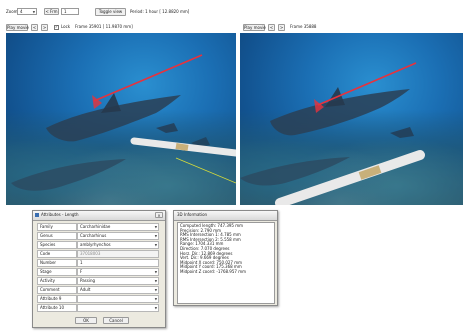  Describe the element at coordinates (104, 26) in the screenshot. I see `left-frame-label: Frame 35901 [ 11.9870 mm]` at that location.